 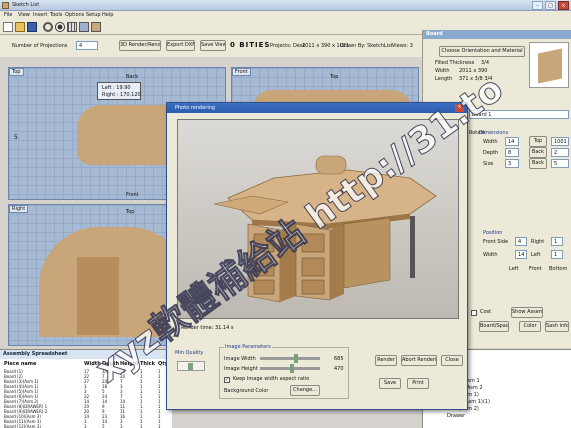 I want to click on projections-field: 4, so click(x=87, y=45).